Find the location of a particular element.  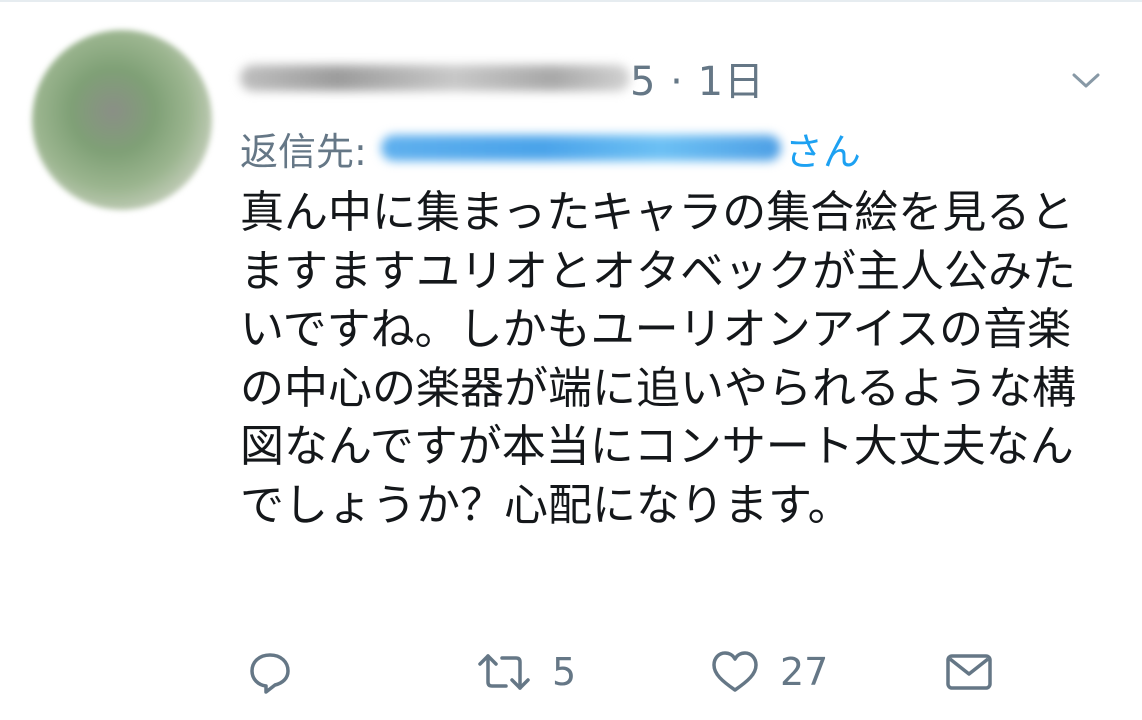

tweet-time: 5 · 1日 is located at coordinates (697, 78).